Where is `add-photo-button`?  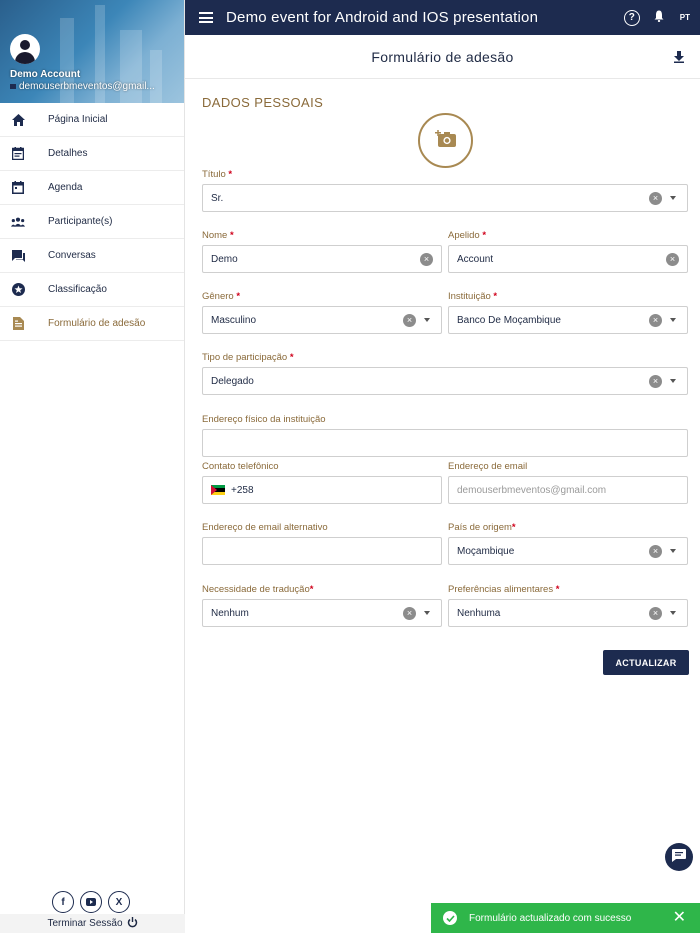 add-photo-button is located at coordinates (445, 140).